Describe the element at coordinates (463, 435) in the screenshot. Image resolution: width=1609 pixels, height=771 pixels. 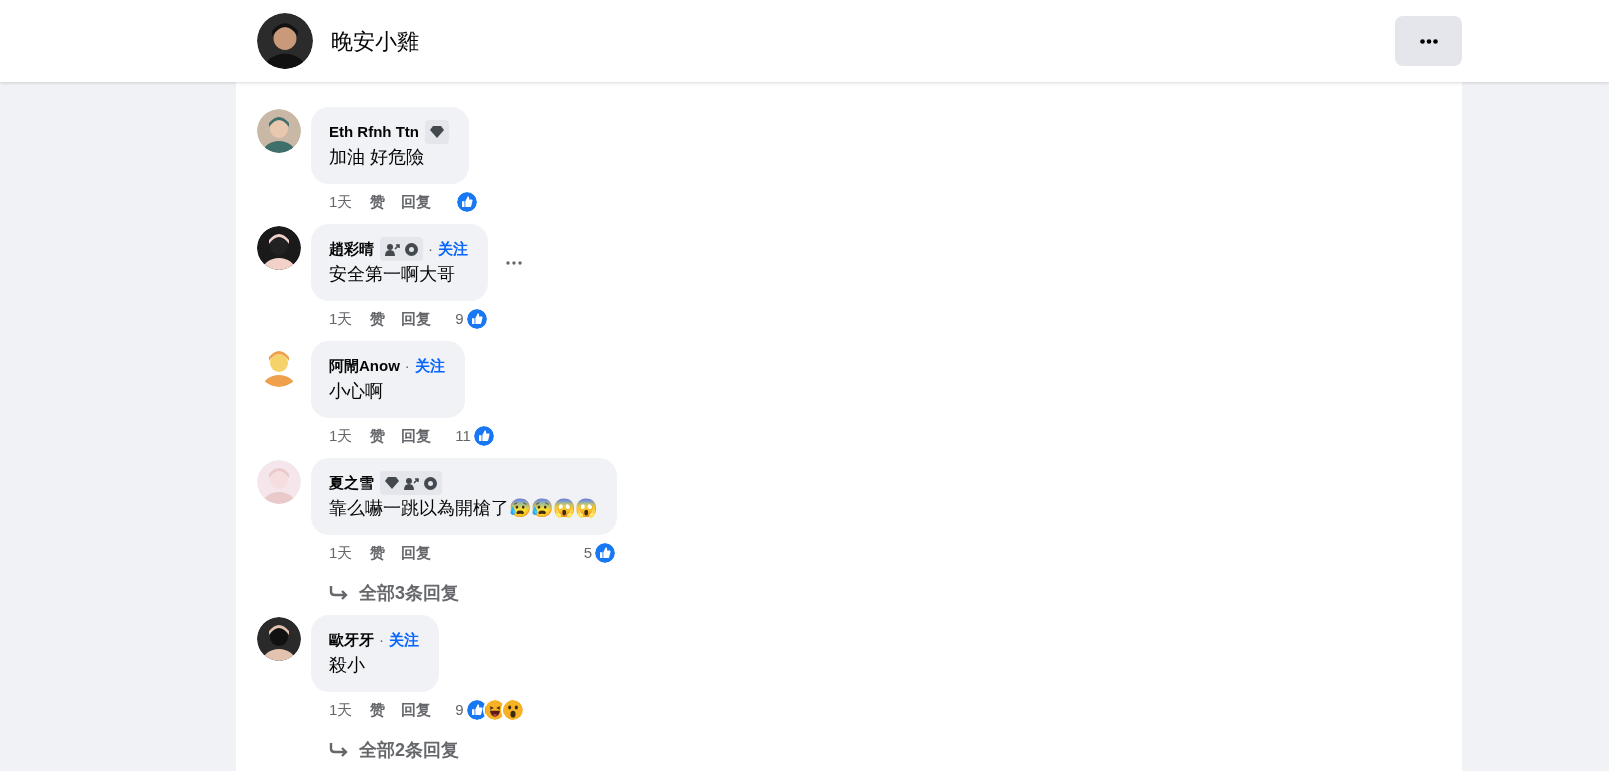
I see `reaction-count: 11` at that location.